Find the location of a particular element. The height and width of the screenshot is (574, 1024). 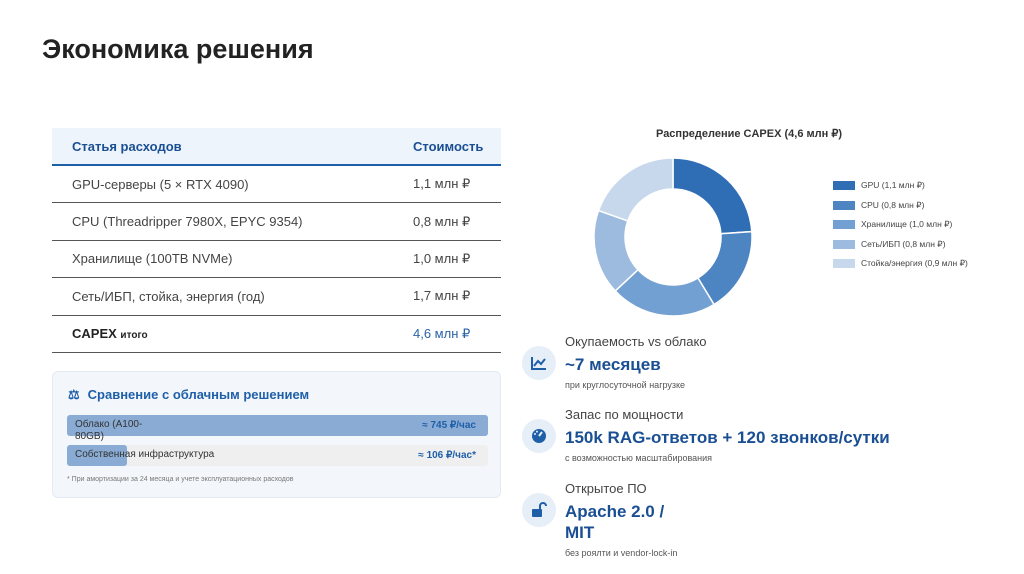

kpi-label: Запас по мощности is located at coordinates (624, 414).